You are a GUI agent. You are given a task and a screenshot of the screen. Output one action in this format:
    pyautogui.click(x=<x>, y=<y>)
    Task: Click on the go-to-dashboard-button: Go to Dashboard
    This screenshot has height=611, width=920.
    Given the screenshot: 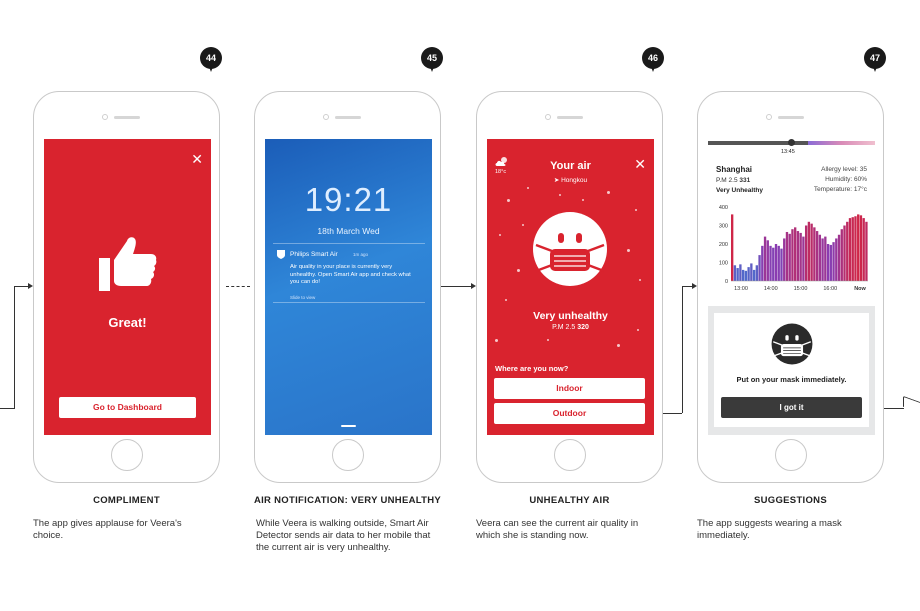 What is the action you would take?
    pyautogui.click(x=127, y=407)
    